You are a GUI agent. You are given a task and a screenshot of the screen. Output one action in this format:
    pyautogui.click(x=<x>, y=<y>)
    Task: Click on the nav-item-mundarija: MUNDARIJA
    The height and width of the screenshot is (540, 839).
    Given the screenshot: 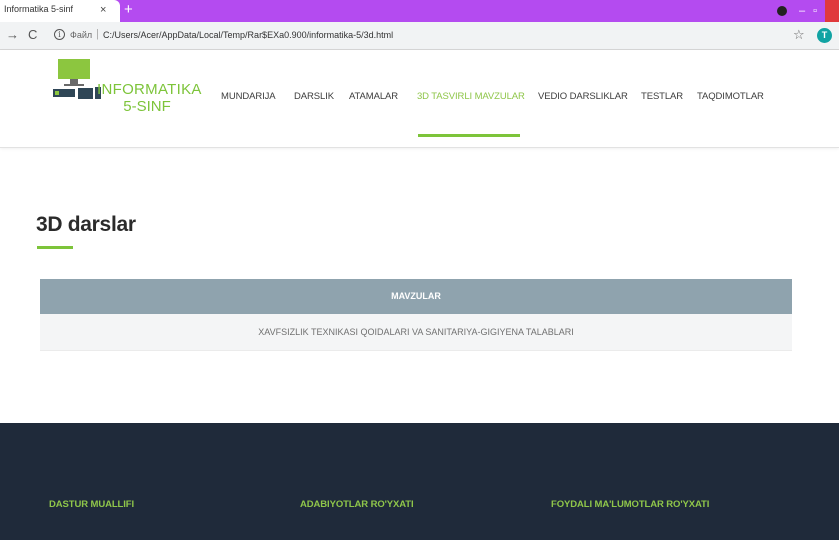 What is the action you would take?
    pyautogui.click(x=248, y=96)
    